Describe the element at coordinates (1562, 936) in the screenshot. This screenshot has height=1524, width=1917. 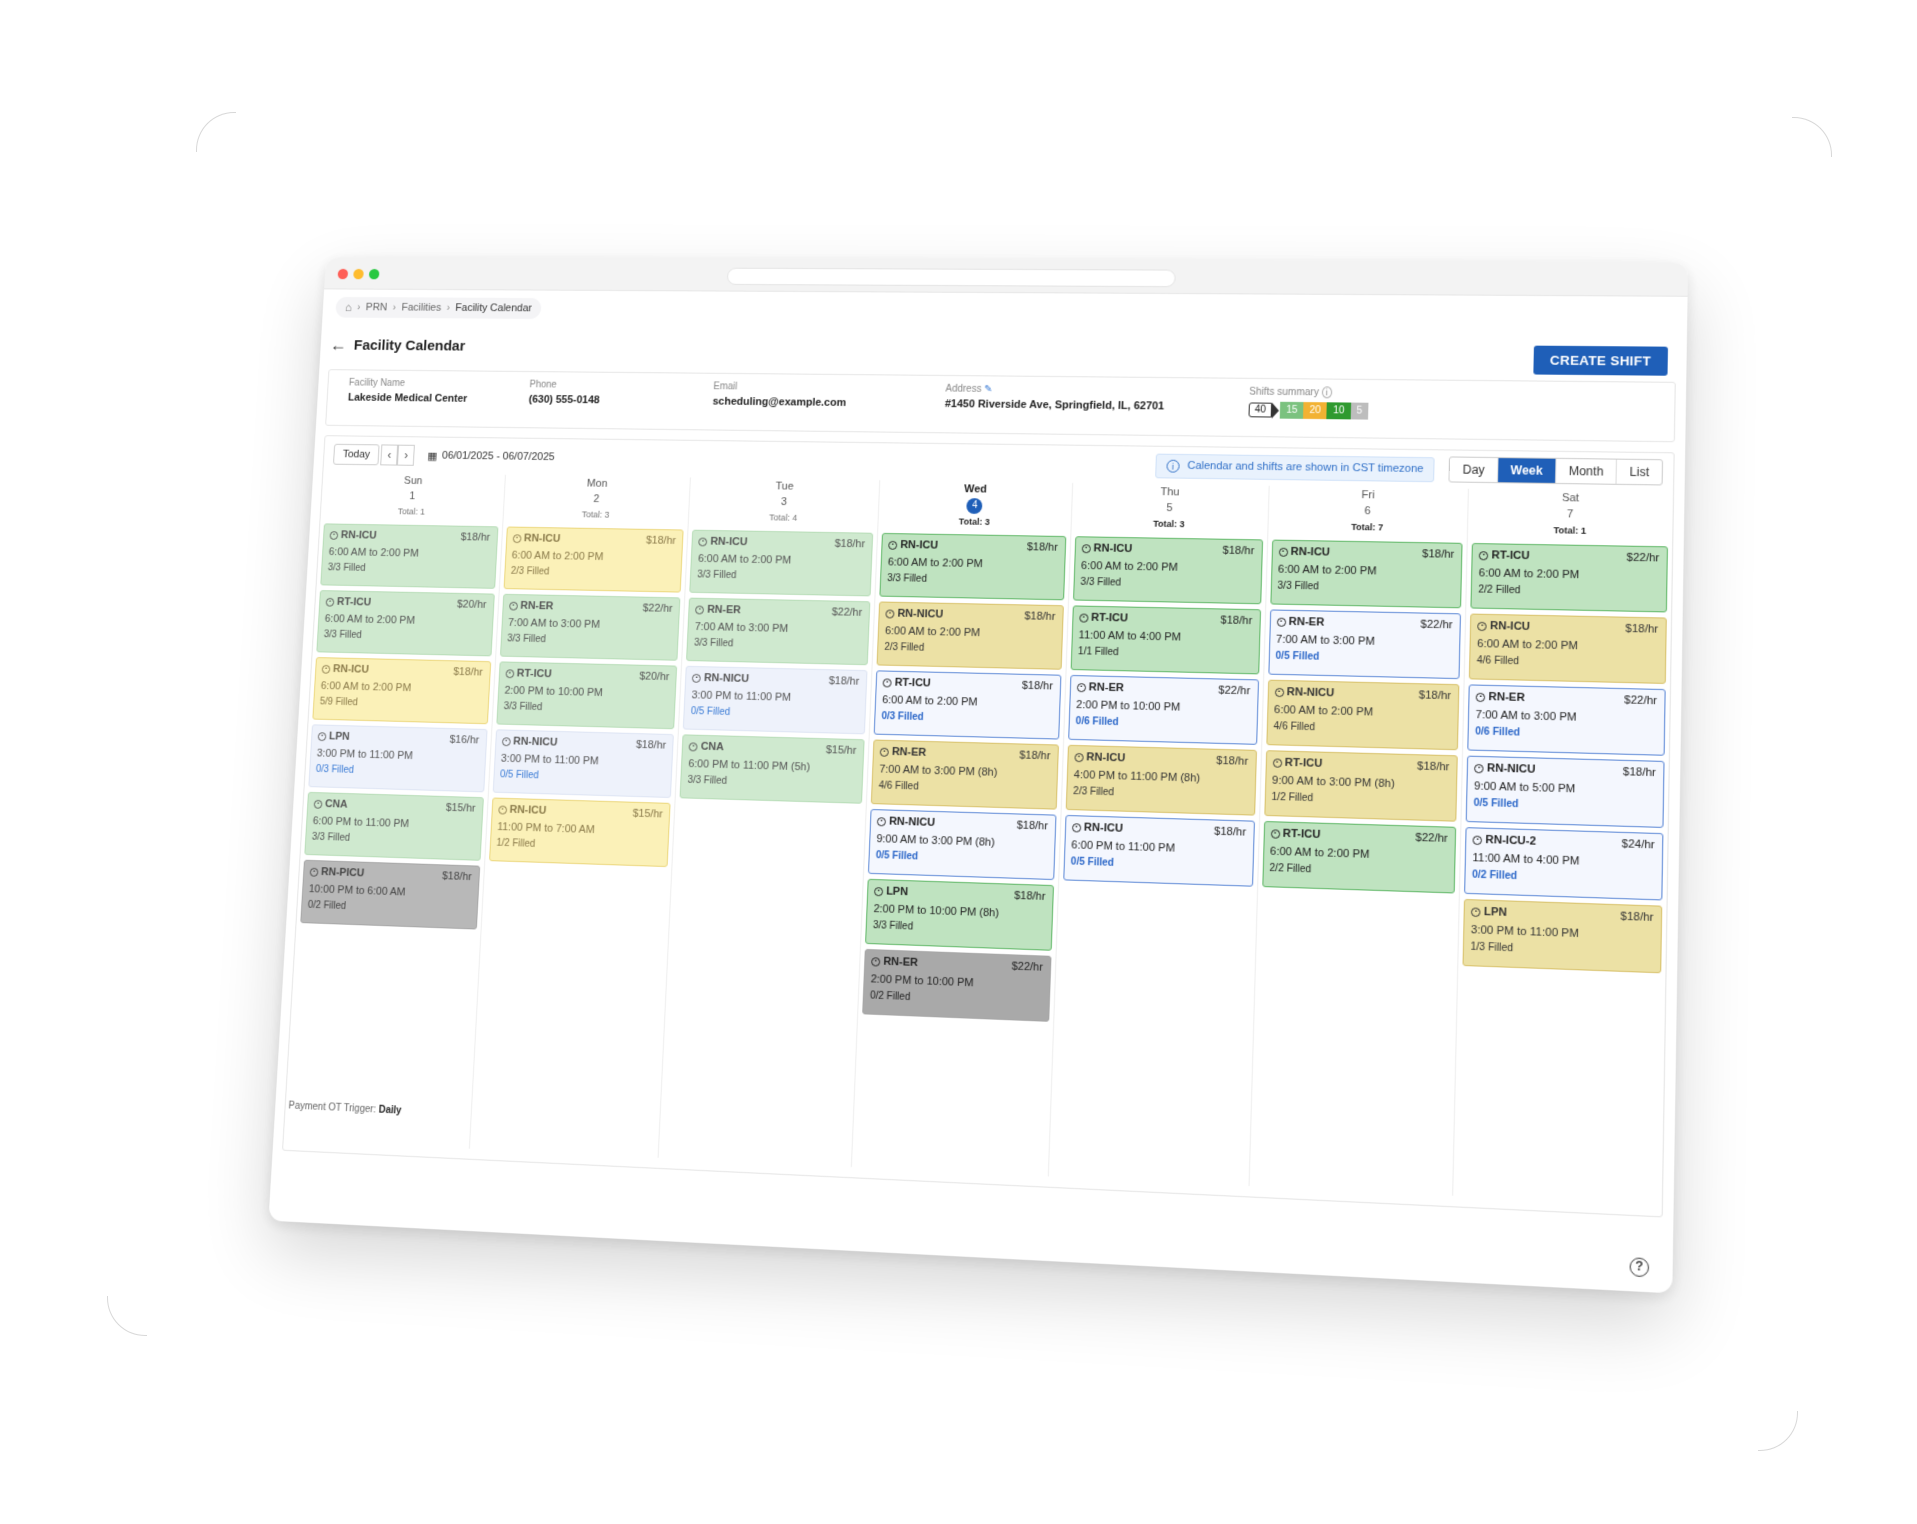
I see `shift-card: • LPN $18/hr 3:00 PM to 11:00 PM 1/3 Filled` at that location.